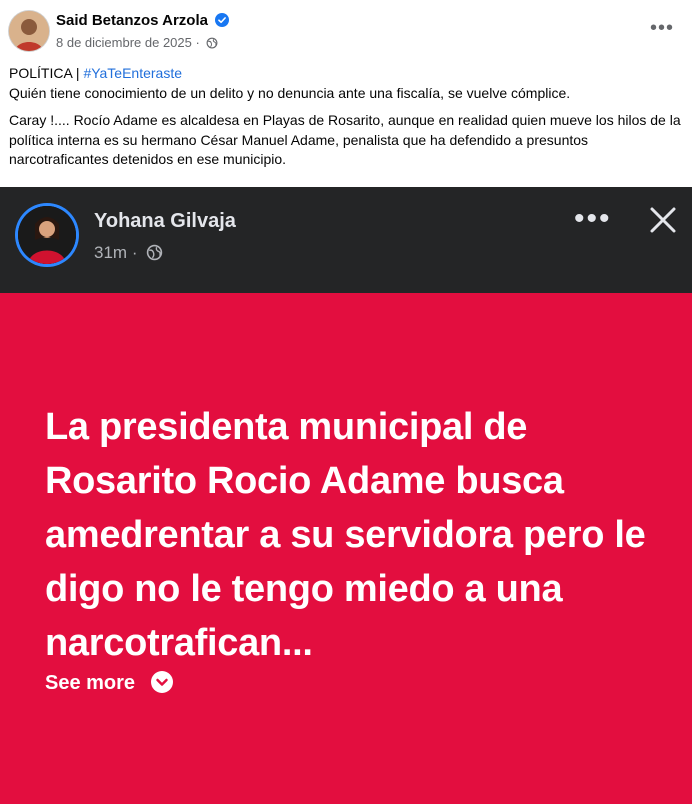 The image size is (692, 804). I want to click on embed-time: 31m, so click(111, 252).